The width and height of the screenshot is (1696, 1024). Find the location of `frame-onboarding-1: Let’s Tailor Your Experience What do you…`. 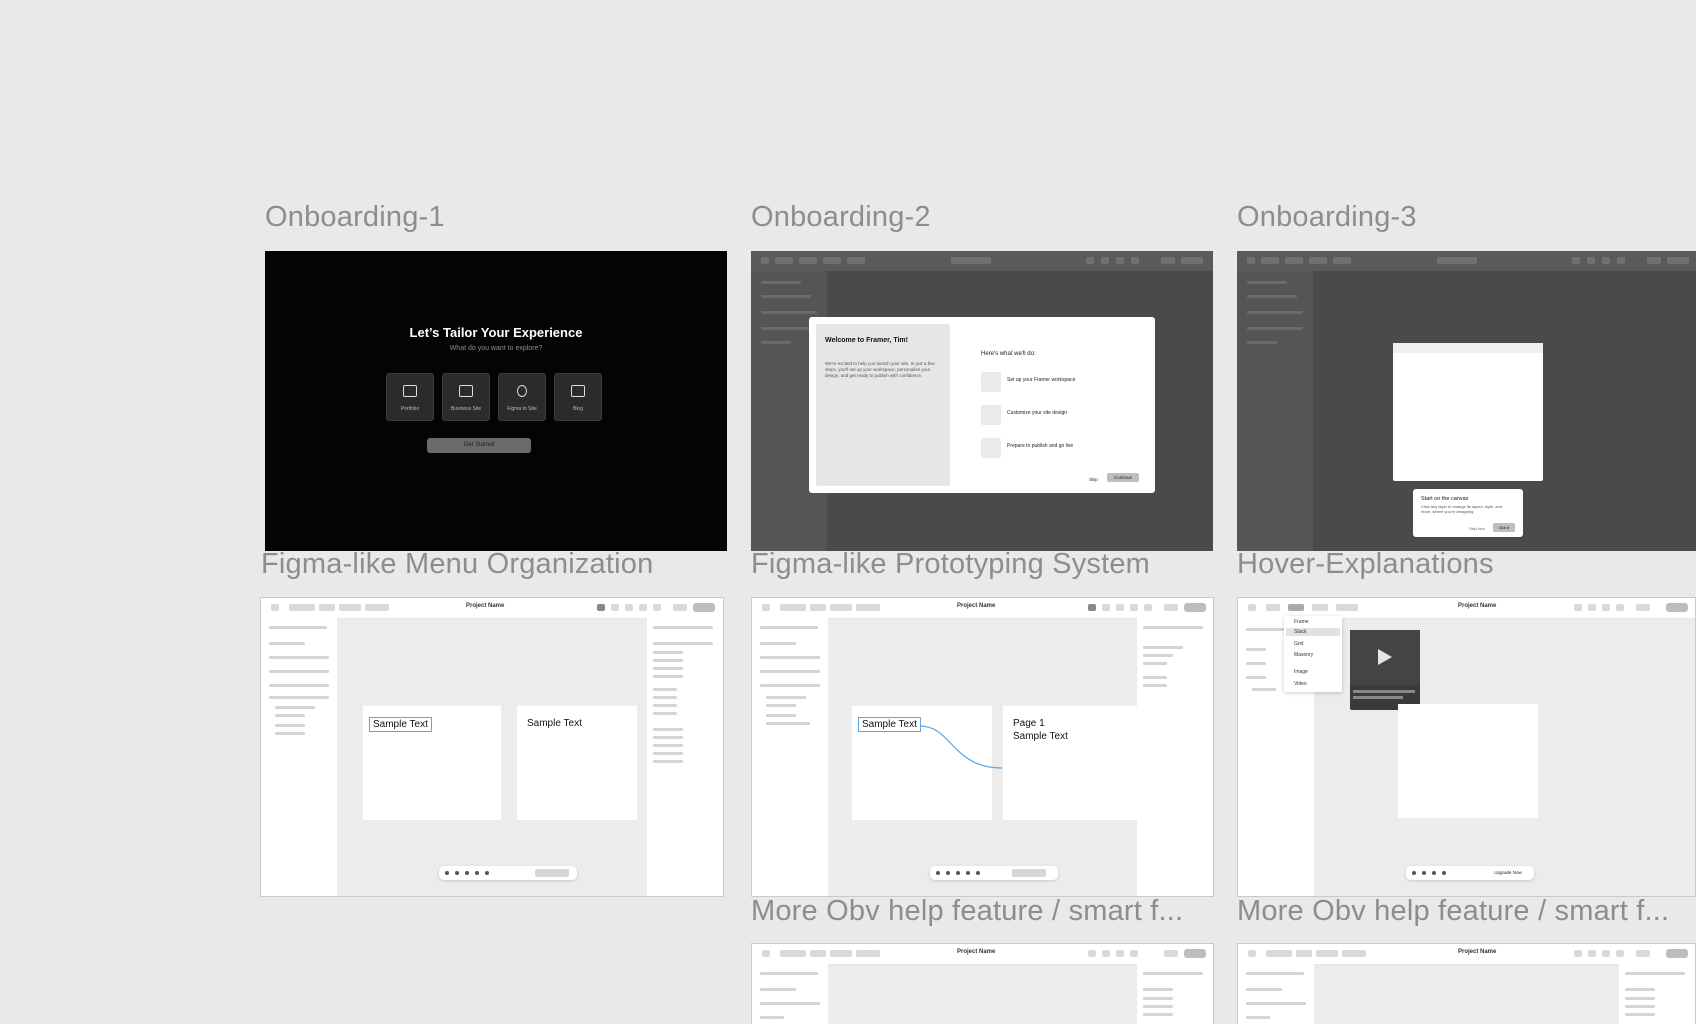

frame-onboarding-1: Let’s Tailor Your Experience What do you… is located at coordinates (496, 401).